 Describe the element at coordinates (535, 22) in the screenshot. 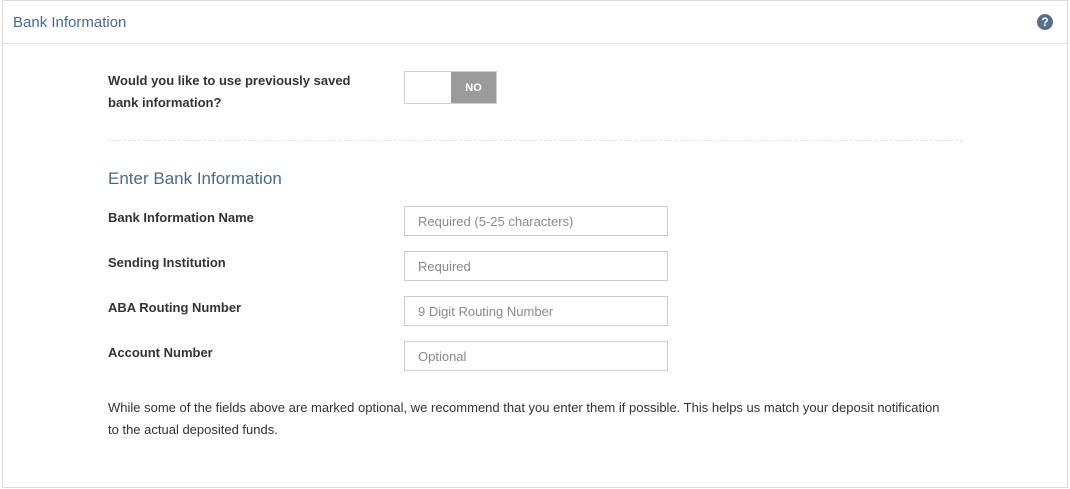

I see `panel-header: Bank Information ?` at that location.